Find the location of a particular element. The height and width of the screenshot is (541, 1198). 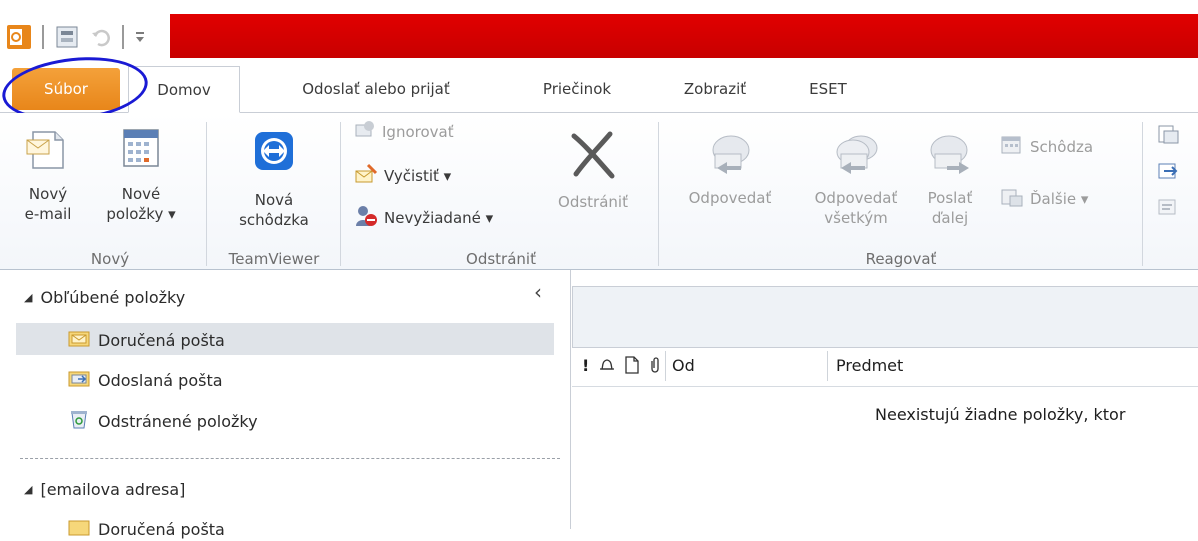

group-label-teamviewer: TeamViewer is located at coordinates (274, 259).